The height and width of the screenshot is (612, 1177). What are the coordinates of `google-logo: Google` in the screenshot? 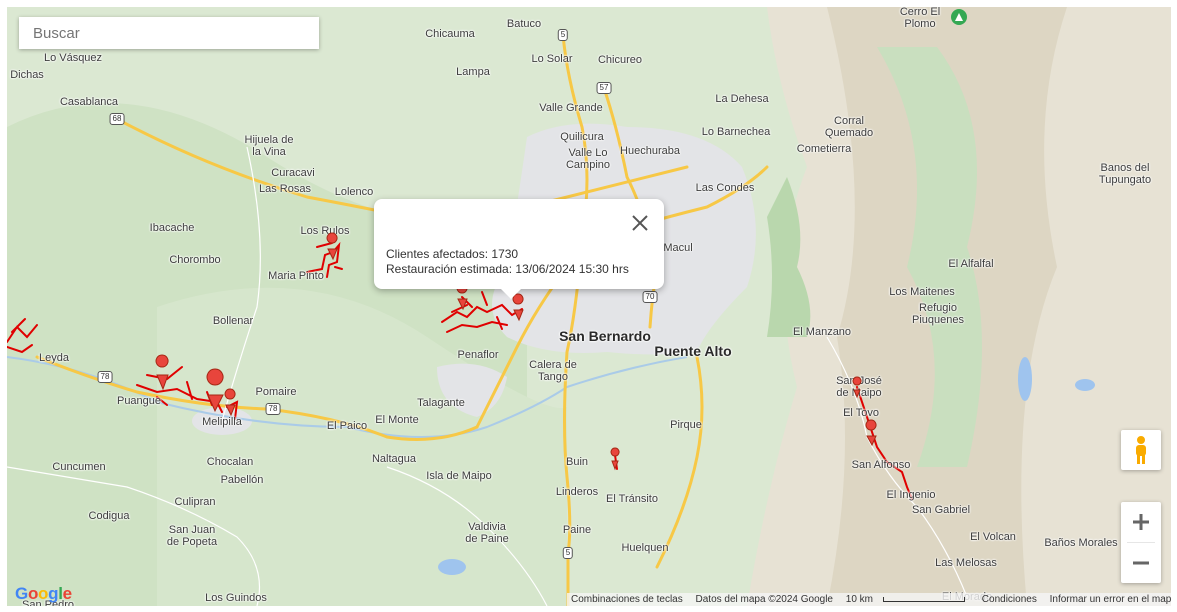 It's located at (43, 594).